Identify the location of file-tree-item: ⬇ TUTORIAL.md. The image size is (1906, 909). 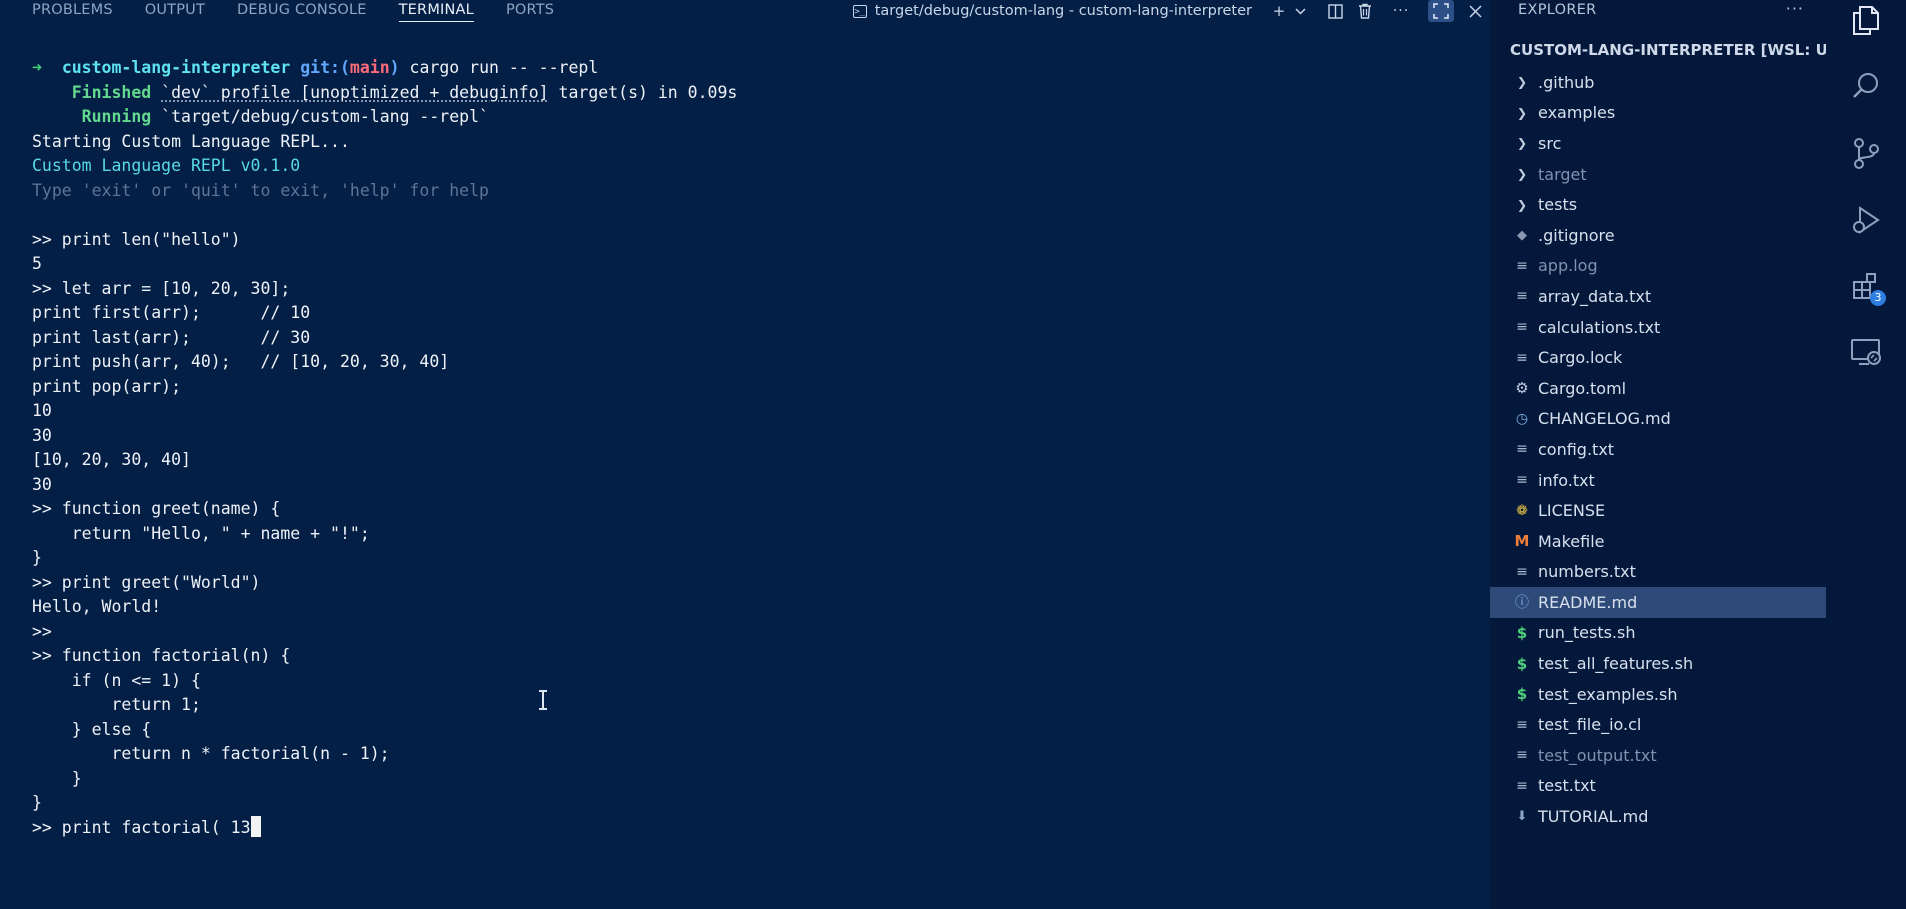
(1658, 816).